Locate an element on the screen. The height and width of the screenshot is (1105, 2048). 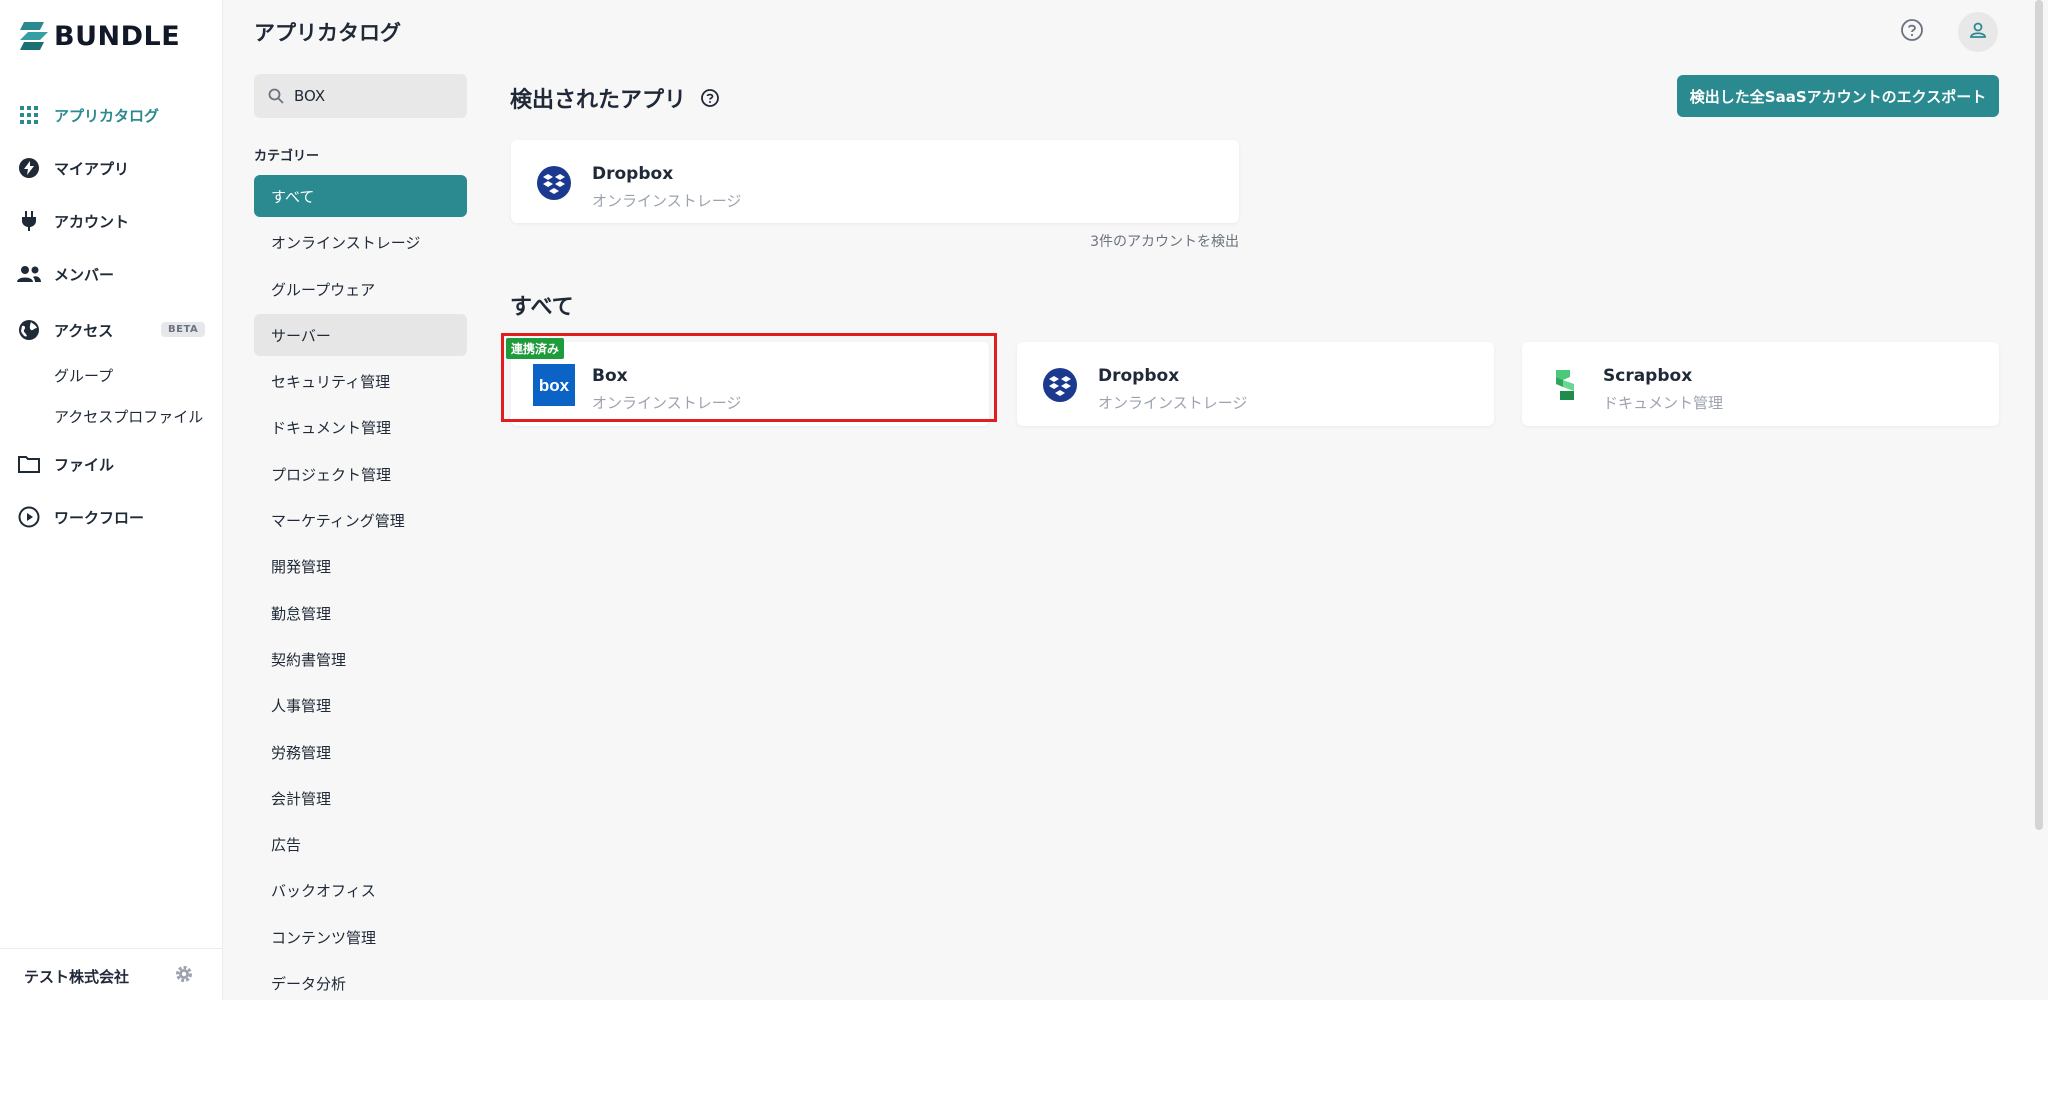
company-footer: テスト株式会社 is located at coordinates (111, 974).